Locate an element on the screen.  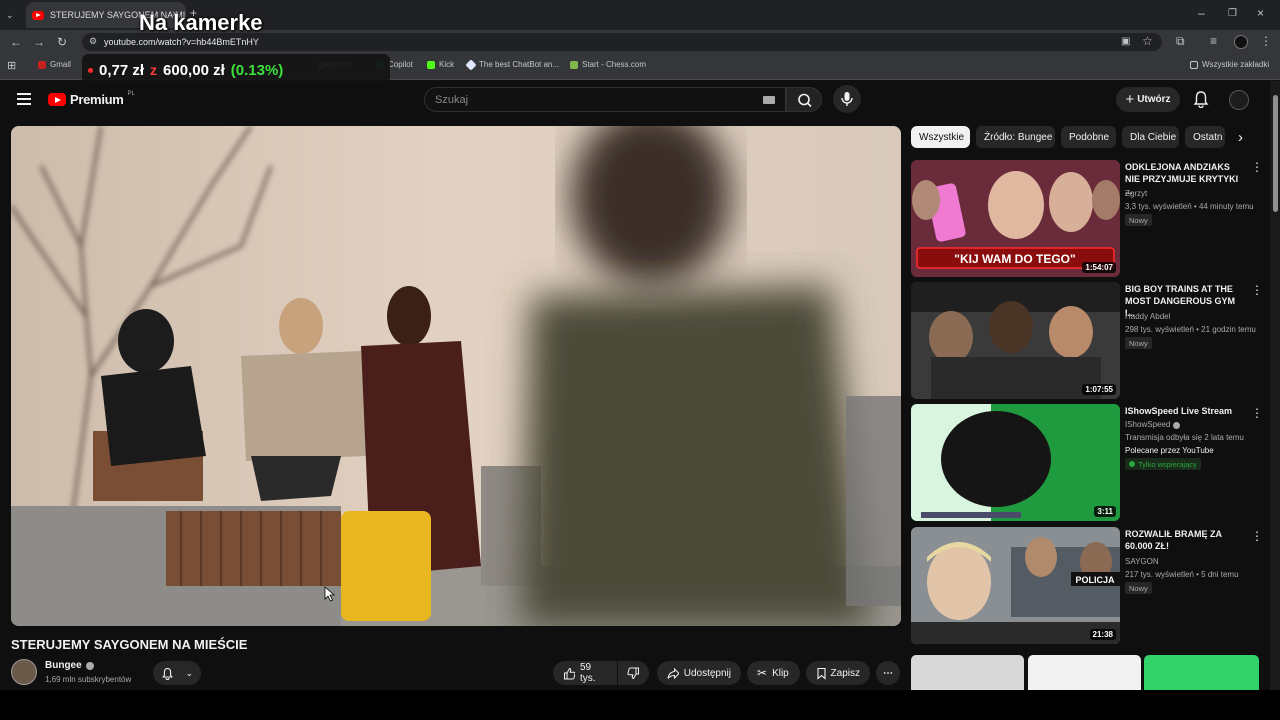
recommendation-thumbnail: 3:11 is located at coordinates (1015, 462).